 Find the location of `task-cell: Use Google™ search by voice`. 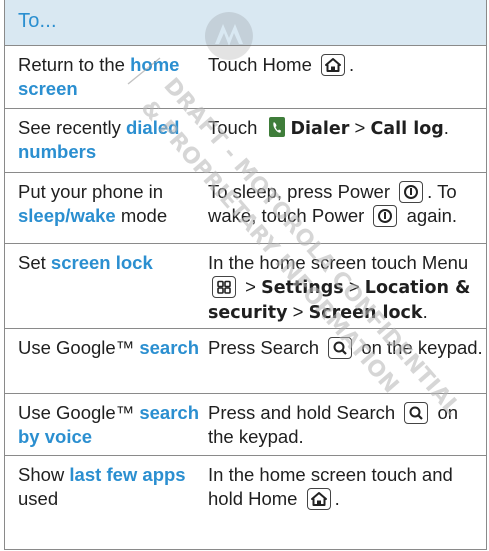

task-cell: Use Google™ search by voice is located at coordinates (111, 425).